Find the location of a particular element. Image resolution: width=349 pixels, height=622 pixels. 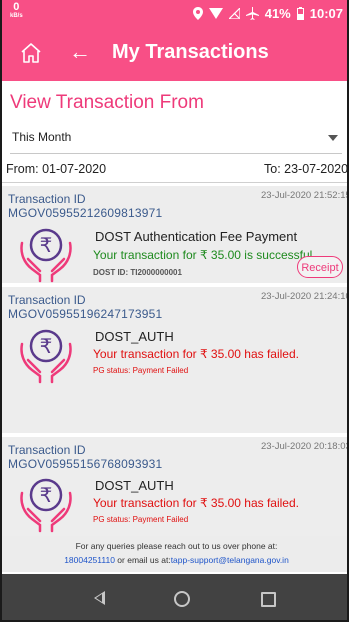

date-to: To: 23-07-2020 is located at coordinates (306, 169).